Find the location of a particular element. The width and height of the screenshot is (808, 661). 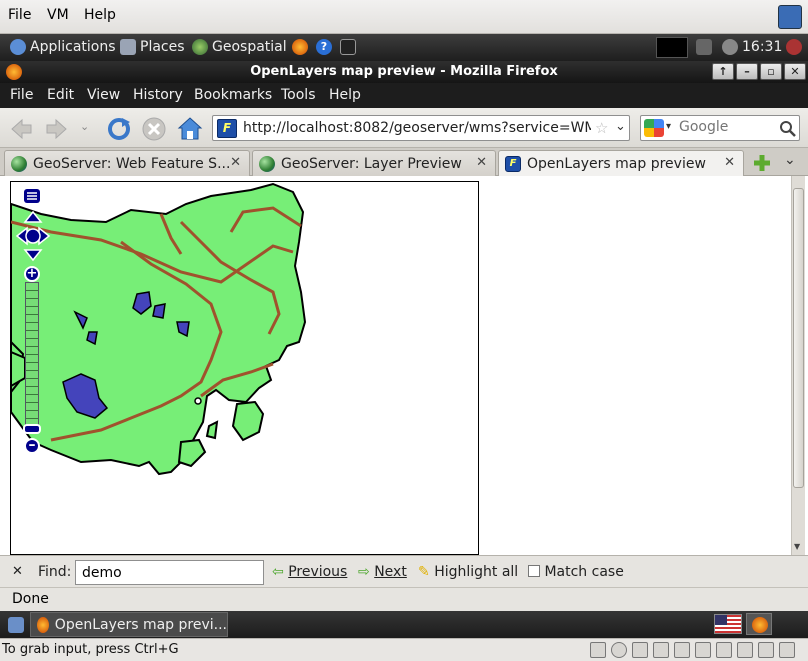

geospatial-menu: Geospatial is located at coordinates (239, 47).